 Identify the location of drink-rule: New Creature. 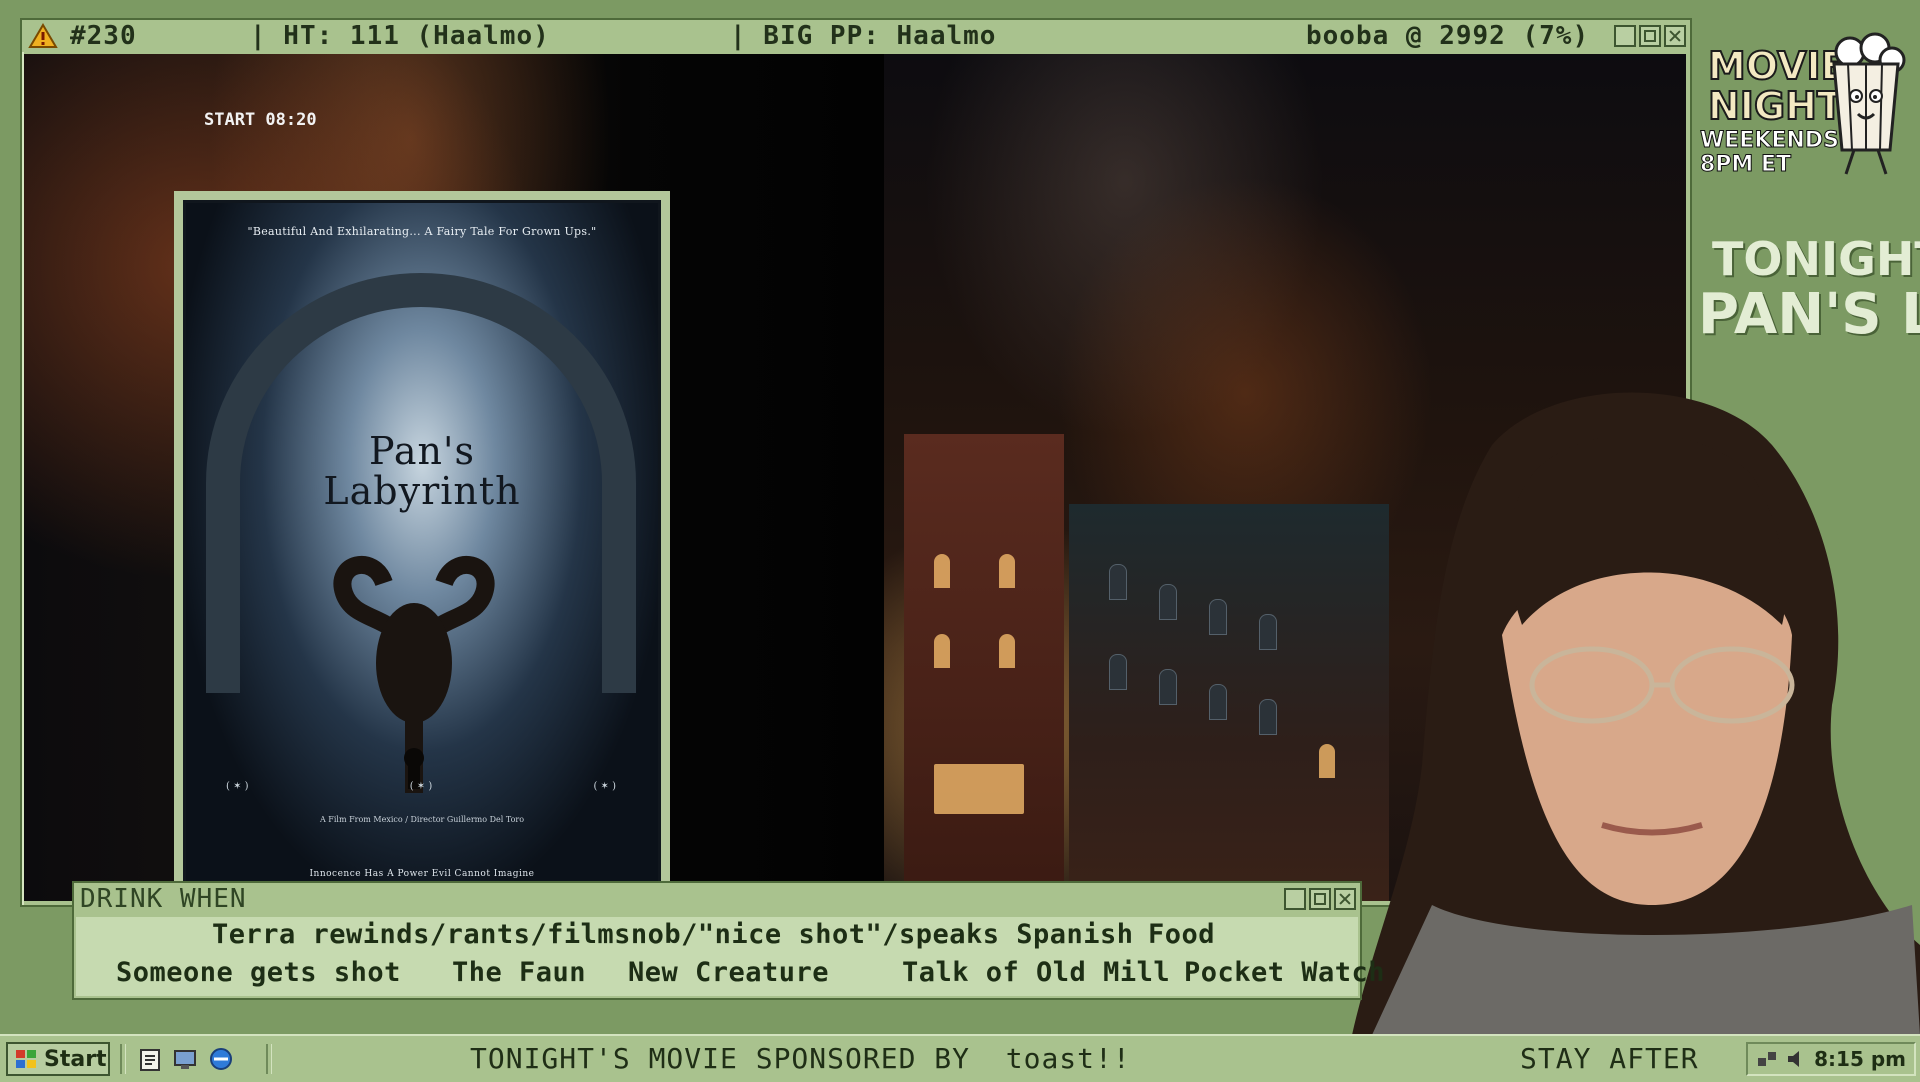
(729, 972).